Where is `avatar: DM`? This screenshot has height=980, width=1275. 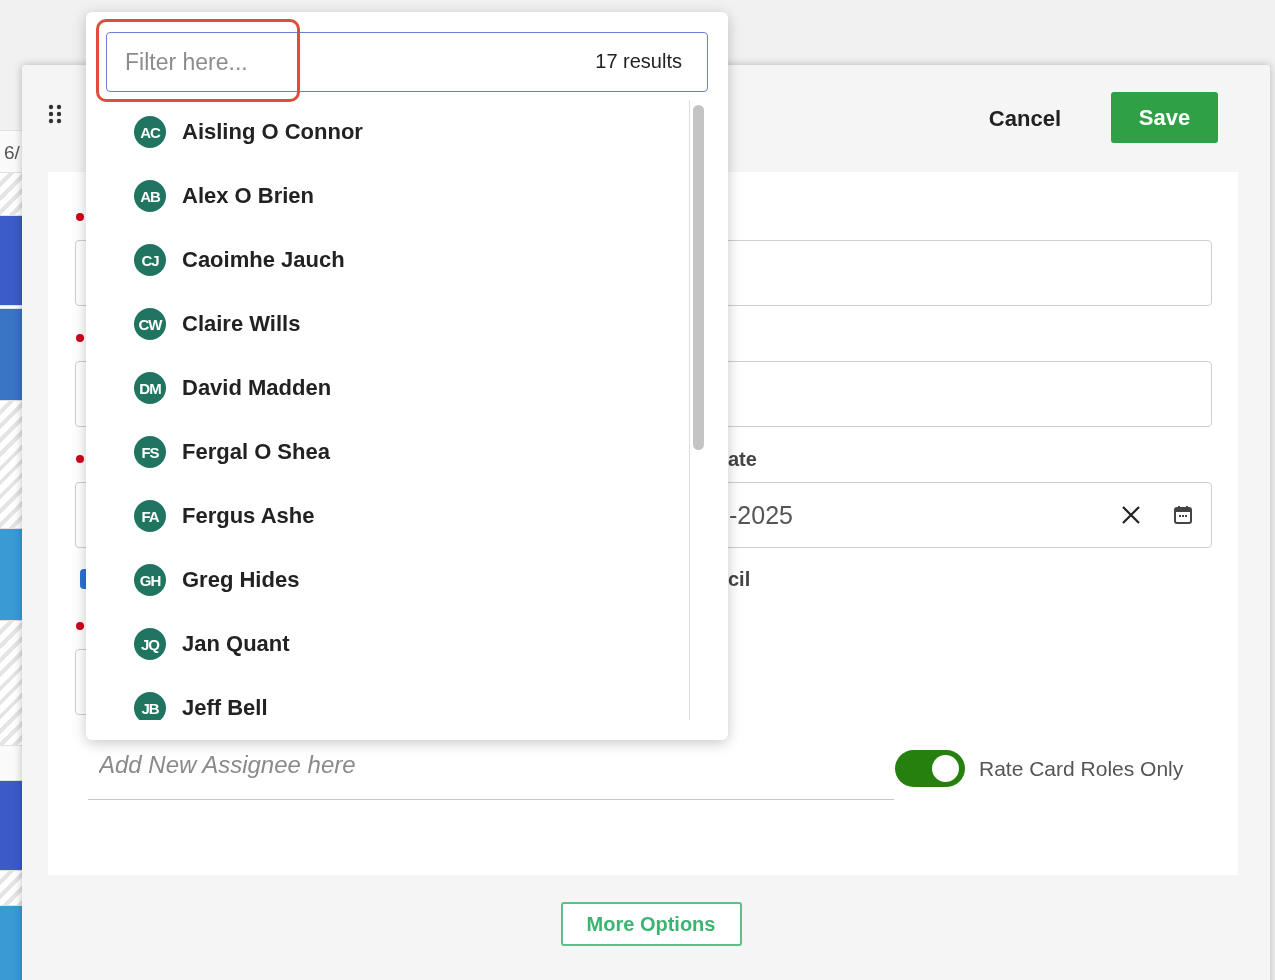 avatar: DM is located at coordinates (150, 388).